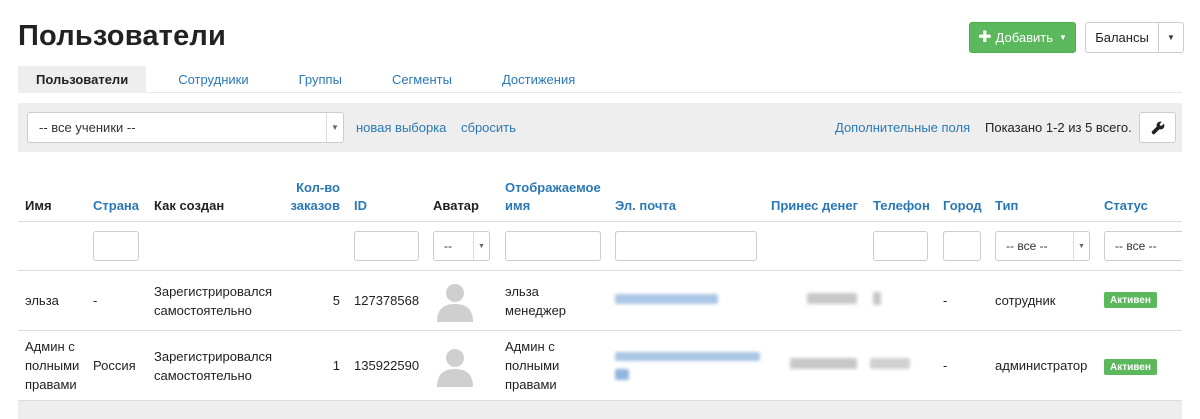  What do you see at coordinates (902, 127) in the screenshot?
I see `extra-fields-link: Дополнительные поля` at bounding box center [902, 127].